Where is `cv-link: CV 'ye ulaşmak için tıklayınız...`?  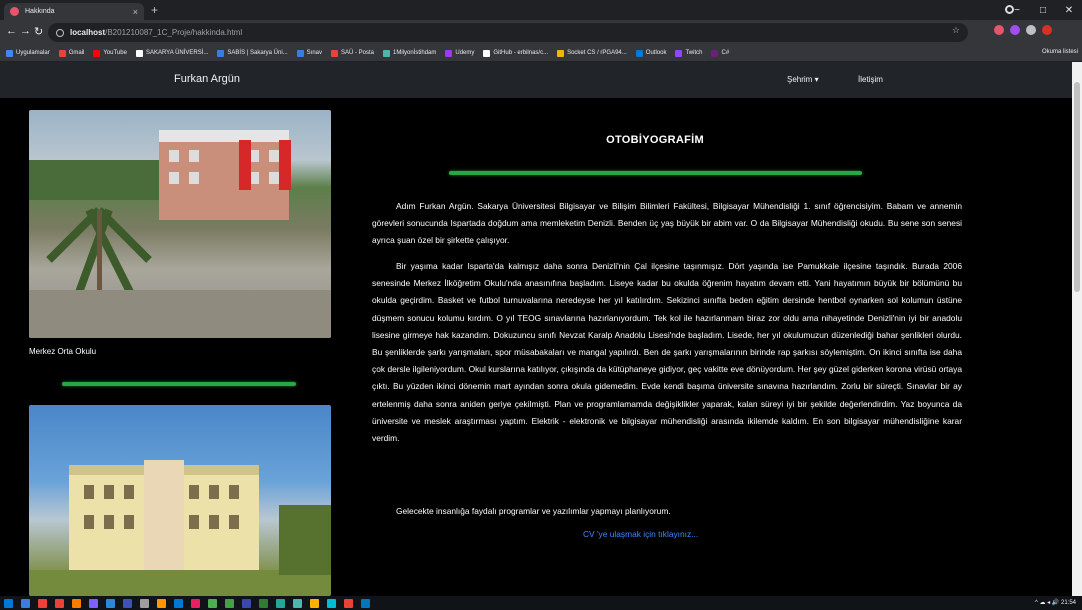
cv-link: CV 'ye ulaşmak için tıklayınız... is located at coordinates (640, 534).